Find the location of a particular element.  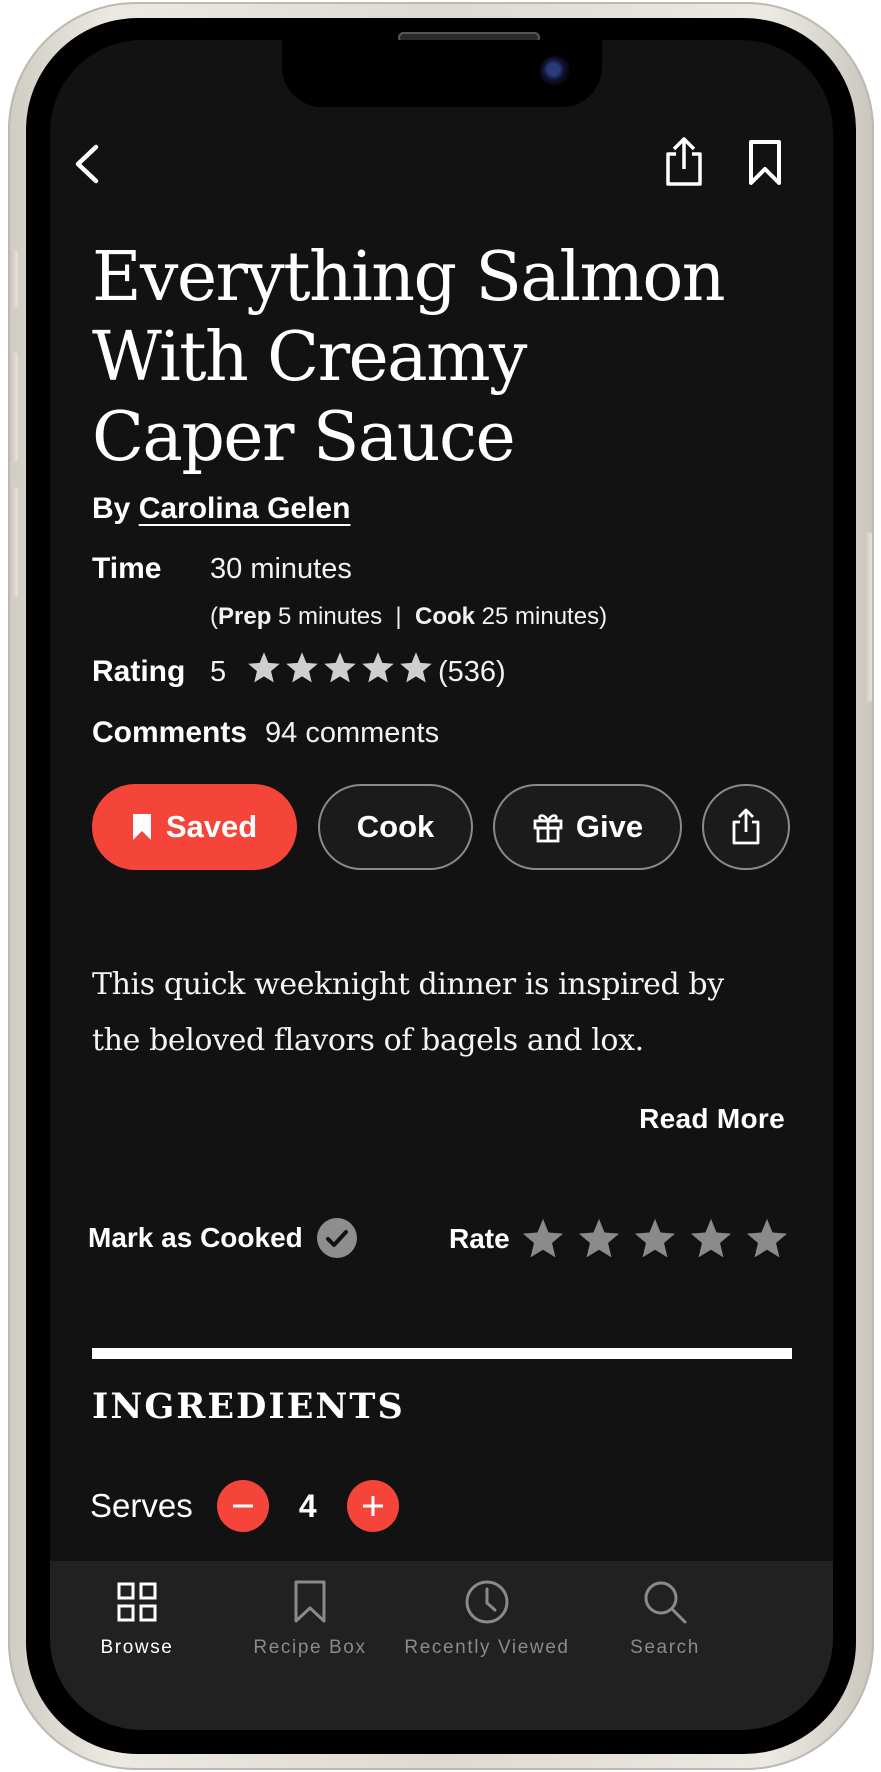

section-divider is located at coordinates (442, 1353).